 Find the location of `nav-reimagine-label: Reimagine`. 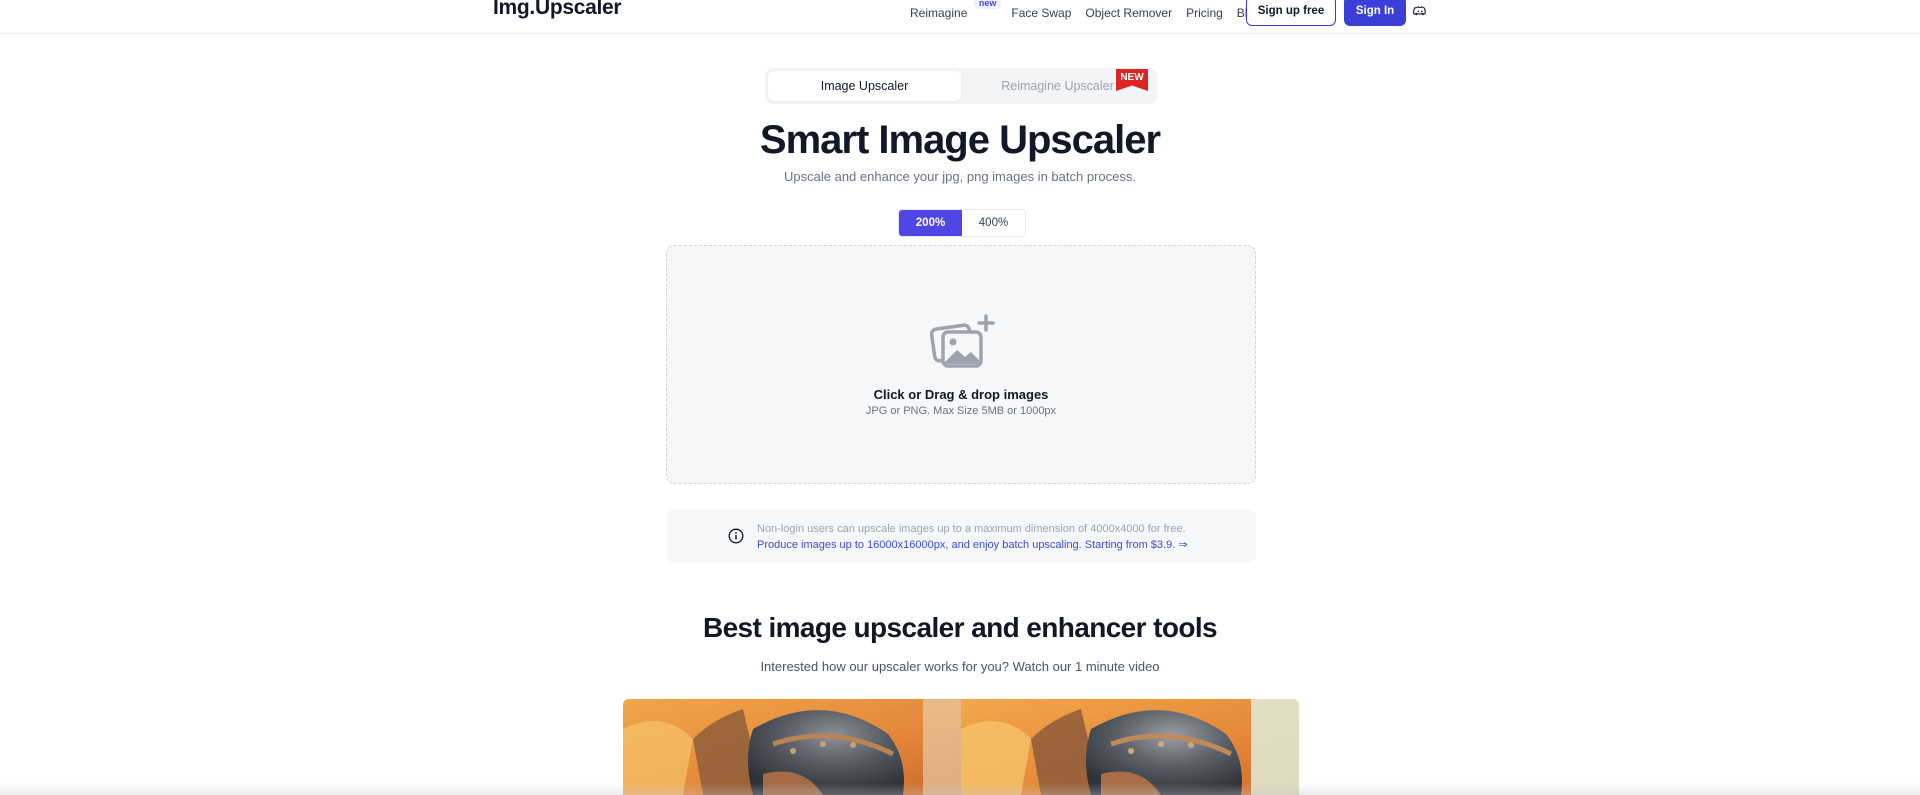

nav-reimagine-label: Reimagine is located at coordinates (939, 13).